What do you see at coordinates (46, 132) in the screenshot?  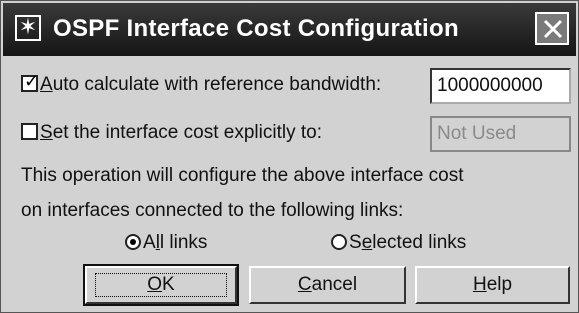 I see `explicit-cost-mnemonic: S` at bounding box center [46, 132].